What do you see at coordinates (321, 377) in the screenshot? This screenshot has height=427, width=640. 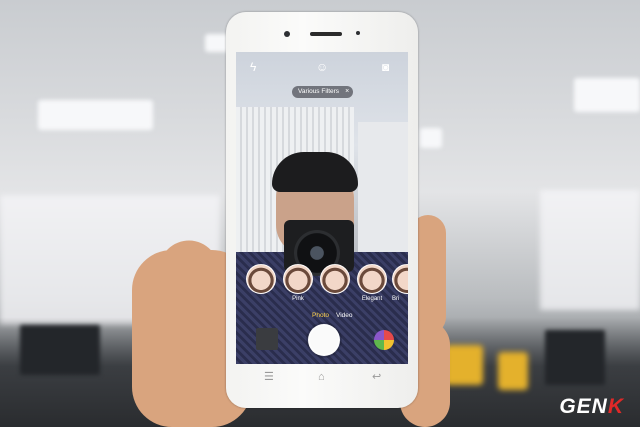 I see `home-key-icon: ⌂` at bounding box center [321, 377].